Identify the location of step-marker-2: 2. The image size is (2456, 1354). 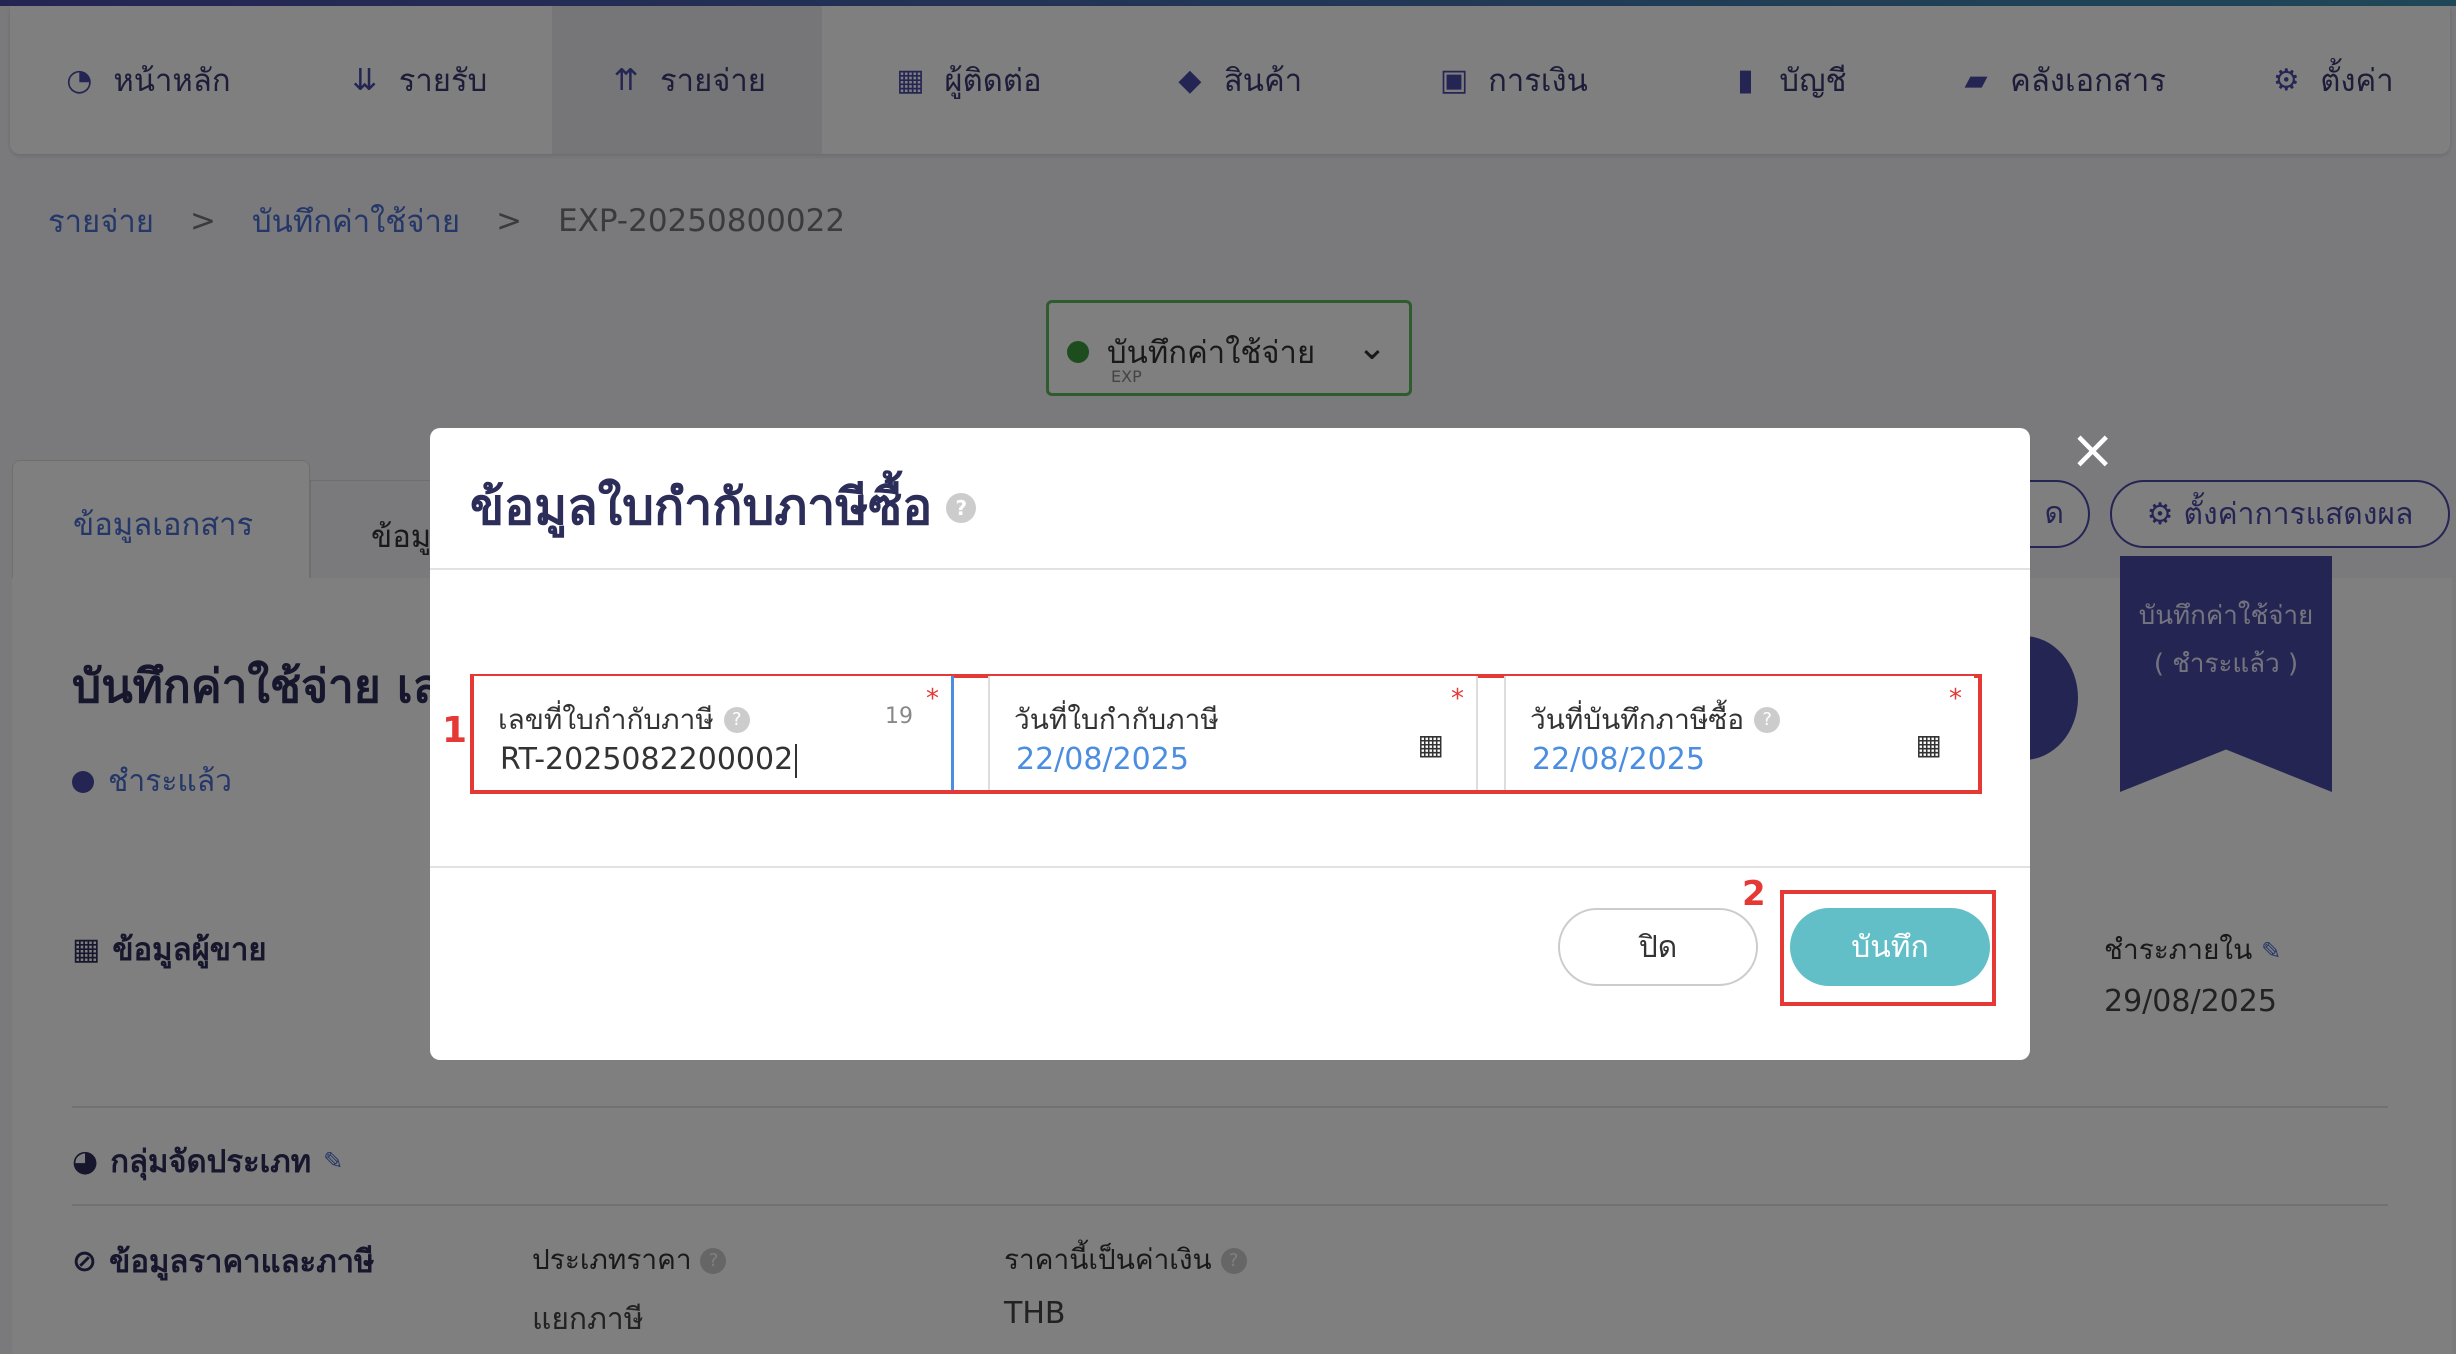
(1754, 894).